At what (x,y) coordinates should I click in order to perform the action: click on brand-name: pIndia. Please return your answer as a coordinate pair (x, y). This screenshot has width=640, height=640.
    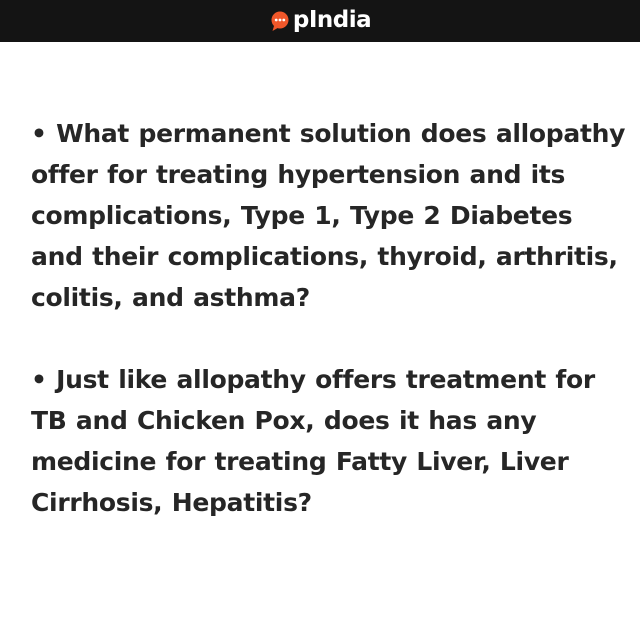
    Looking at the image, I should click on (332, 19).